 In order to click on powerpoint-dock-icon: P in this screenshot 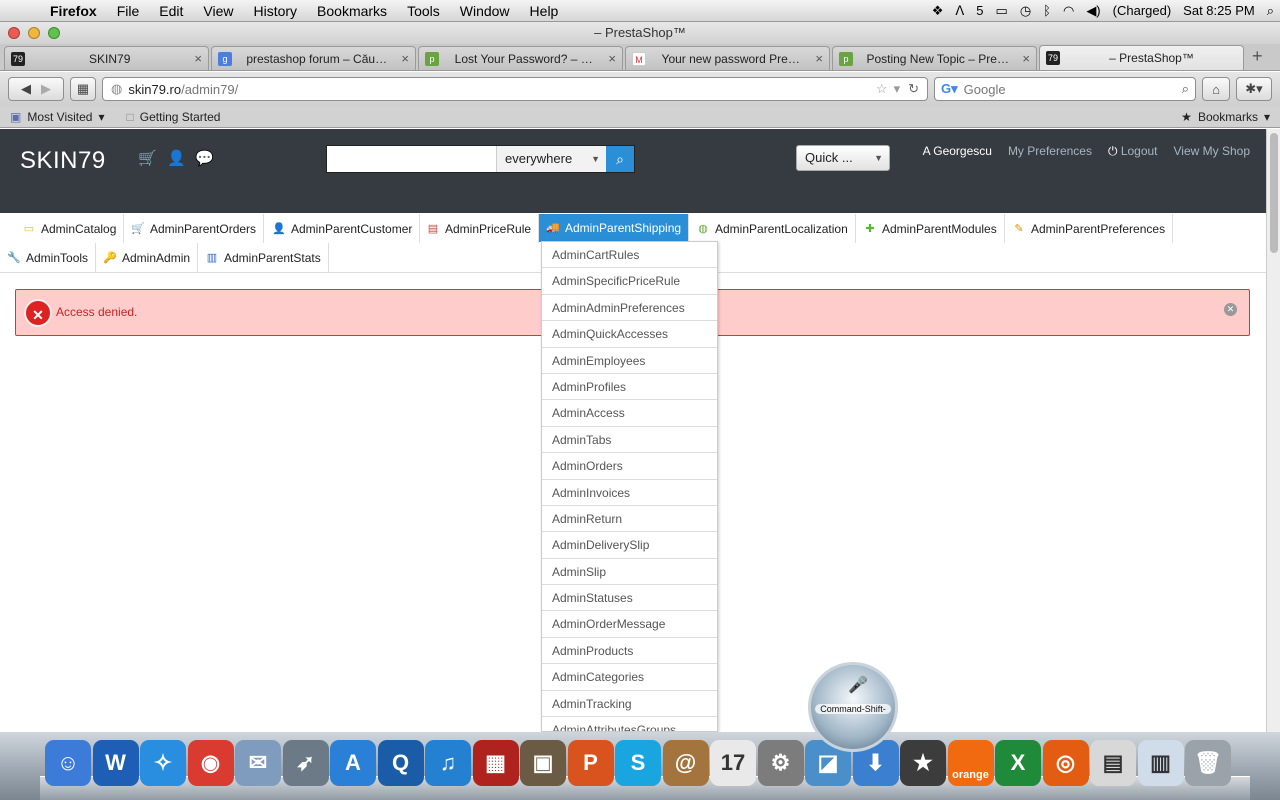, I will do `click(590, 763)`.